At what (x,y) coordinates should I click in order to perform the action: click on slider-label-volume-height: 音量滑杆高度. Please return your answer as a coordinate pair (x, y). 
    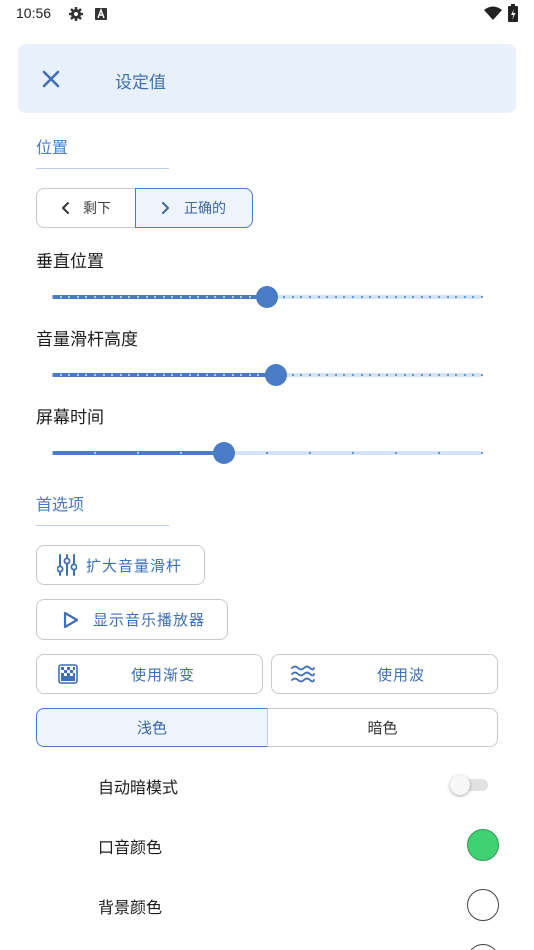
    Looking at the image, I should click on (87, 340).